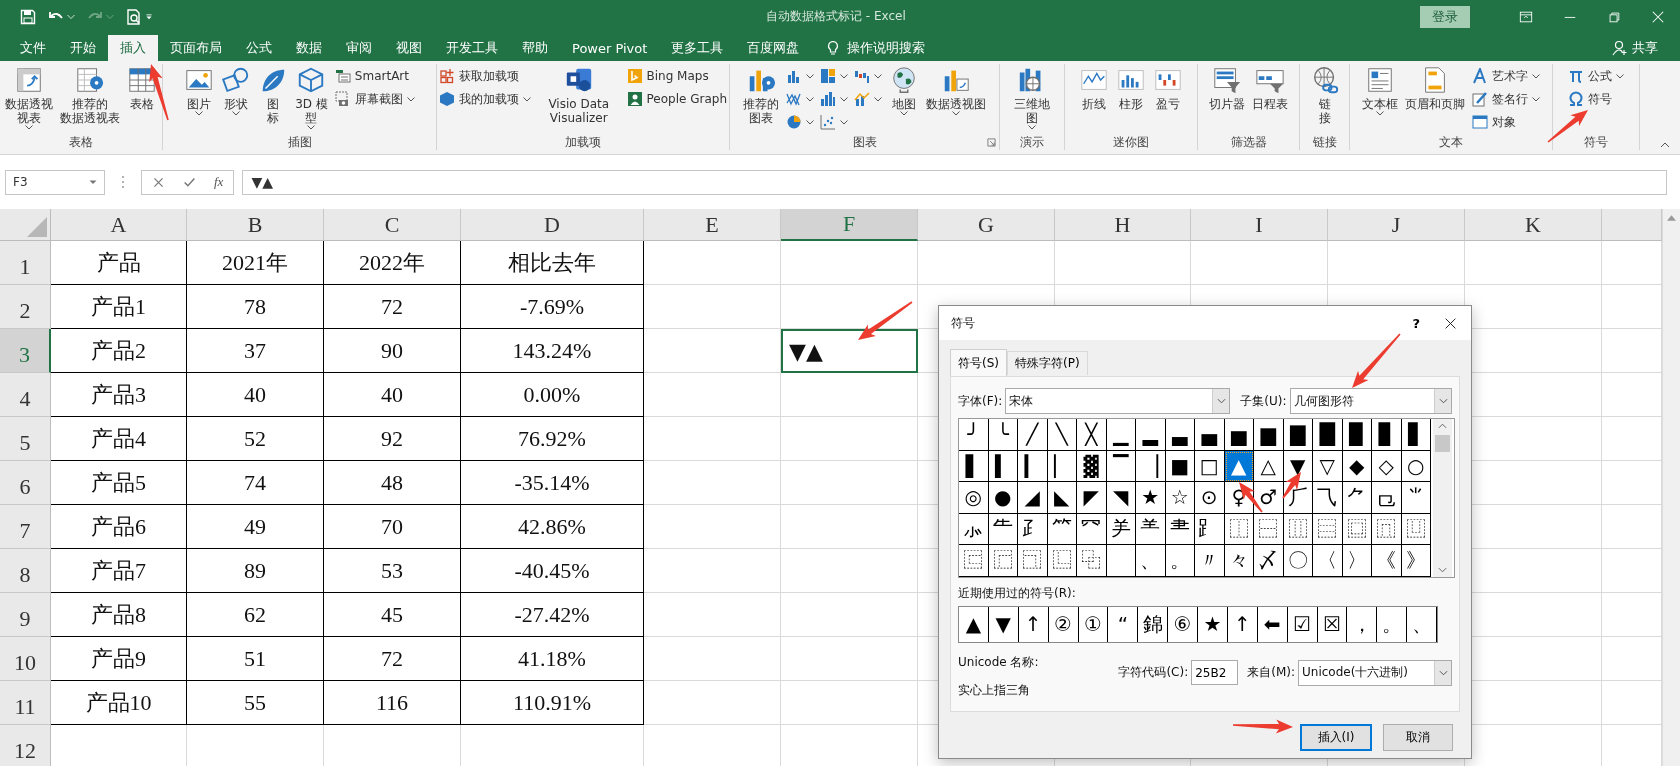 This screenshot has height=766, width=1680. What do you see at coordinates (1442, 443) in the screenshot?
I see `scroll-thumb` at bounding box center [1442, 443].